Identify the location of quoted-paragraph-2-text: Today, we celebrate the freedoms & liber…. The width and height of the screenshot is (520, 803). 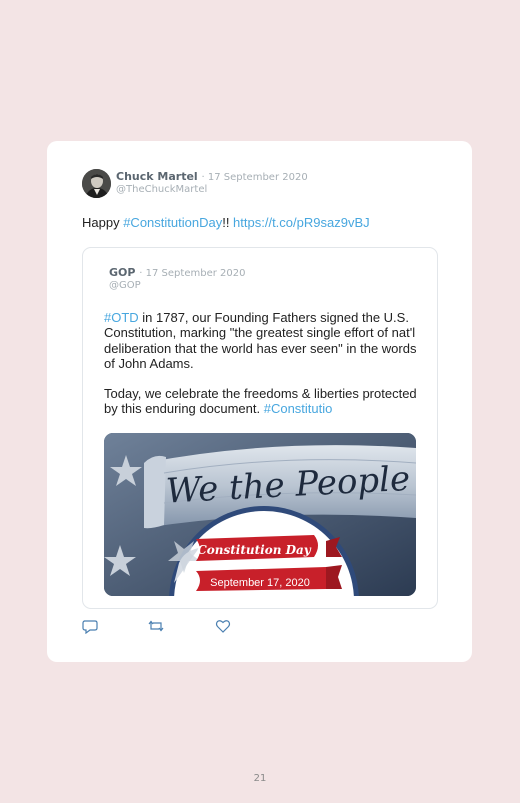
(260, 401).